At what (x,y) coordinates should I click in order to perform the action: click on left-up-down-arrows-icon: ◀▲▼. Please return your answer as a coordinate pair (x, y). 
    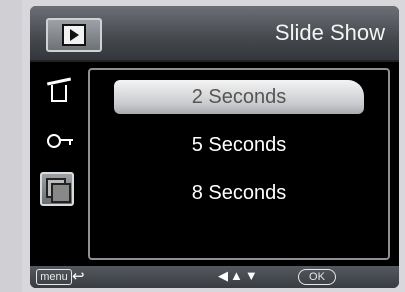
    Looking at the image, I should click on (239, 275).